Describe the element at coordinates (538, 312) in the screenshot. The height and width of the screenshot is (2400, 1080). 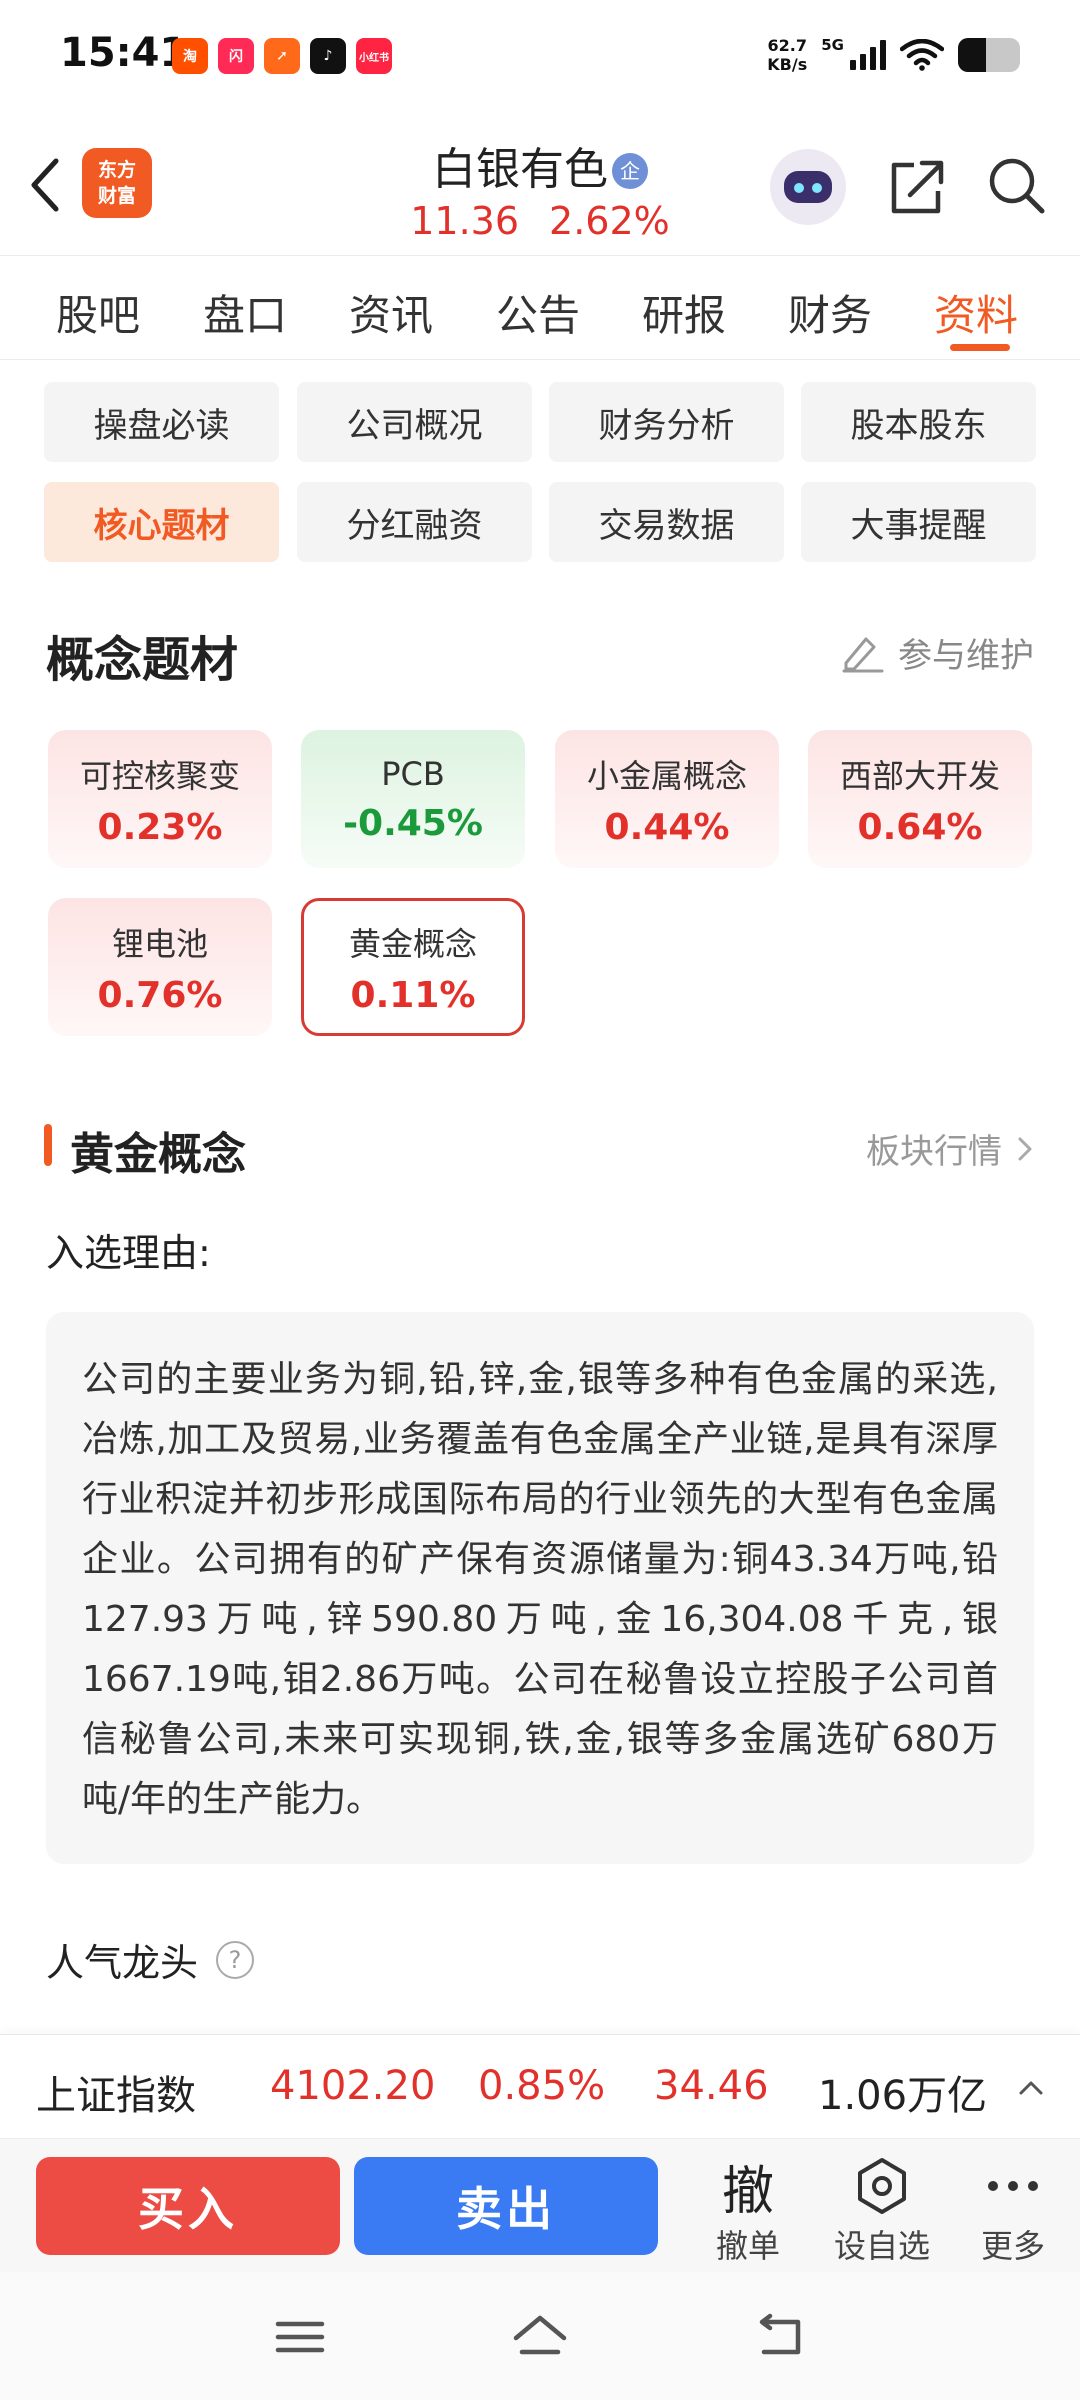
I see `tab-announcements: 公告` at that location.